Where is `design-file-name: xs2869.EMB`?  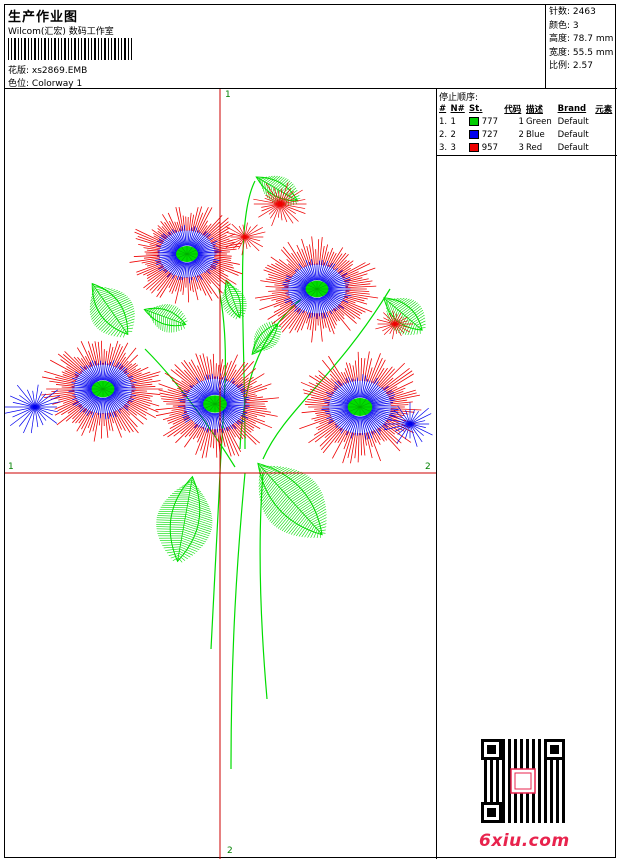
design-file-name: xs2869.EMB is located at coordinates (59, 71).